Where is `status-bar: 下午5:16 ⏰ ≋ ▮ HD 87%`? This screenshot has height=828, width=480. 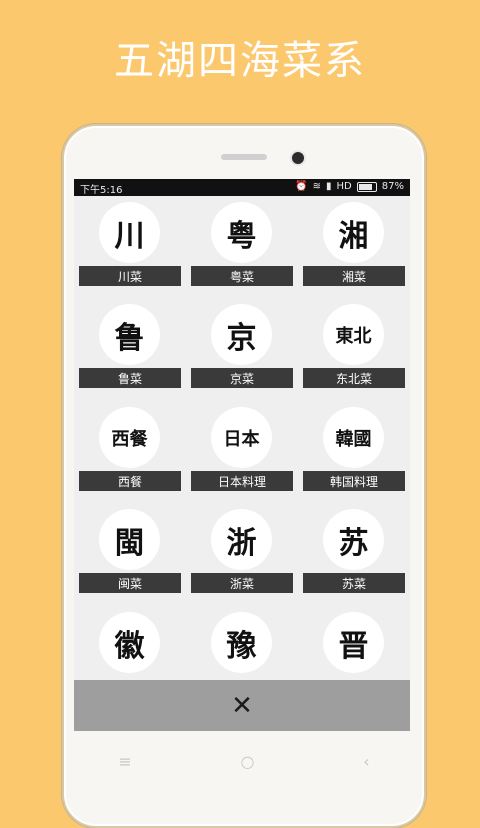
status-bar: 下午5:16 ⏰ ≋ ▮ HD 87% is located at coordinates (242, 187).